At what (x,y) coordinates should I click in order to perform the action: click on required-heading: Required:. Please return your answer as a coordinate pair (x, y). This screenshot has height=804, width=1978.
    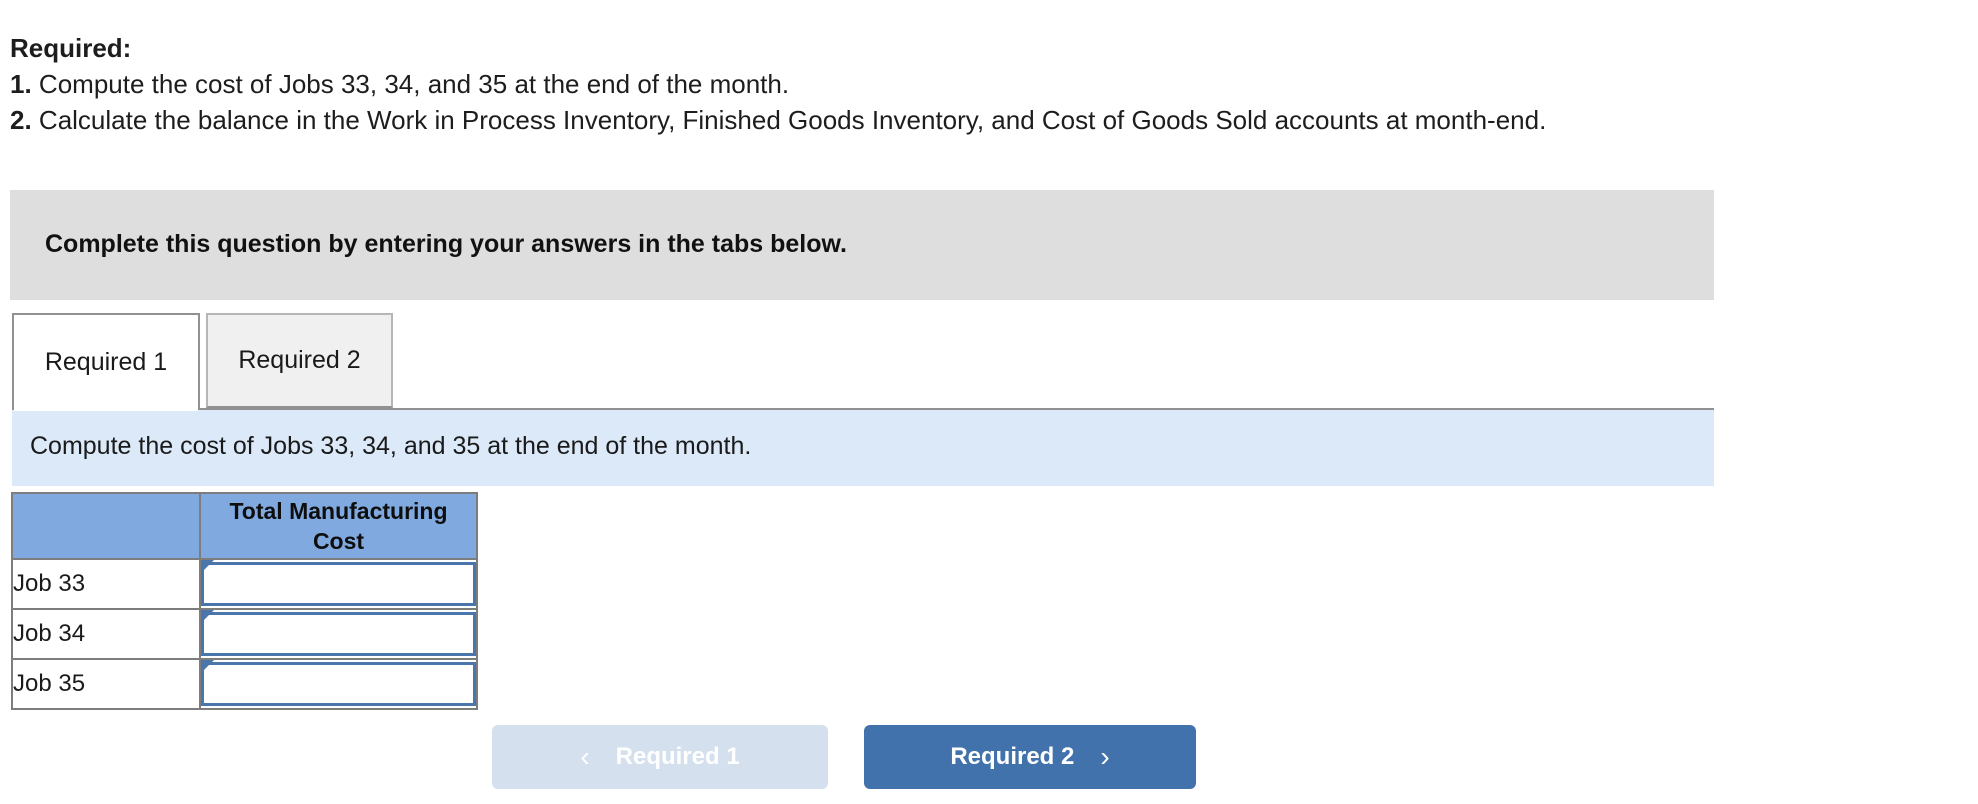
    Looking at the image, I should click on (71, 48).